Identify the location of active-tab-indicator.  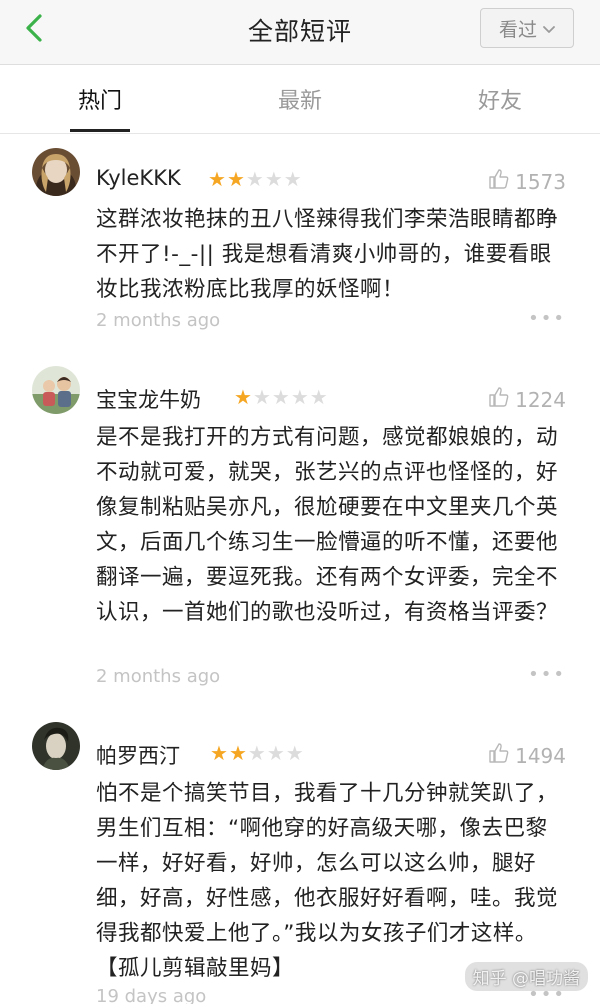
(100, 130).